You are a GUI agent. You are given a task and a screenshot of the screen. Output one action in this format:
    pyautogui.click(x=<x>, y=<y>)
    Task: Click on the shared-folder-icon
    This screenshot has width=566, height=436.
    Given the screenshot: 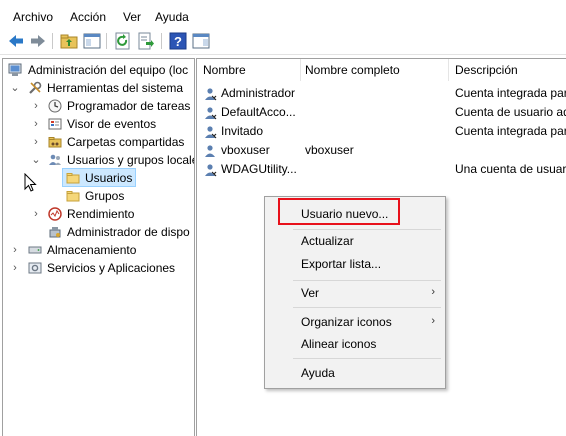 What is the action you would take?
    pyautogui.click(x=55, y=142)
    